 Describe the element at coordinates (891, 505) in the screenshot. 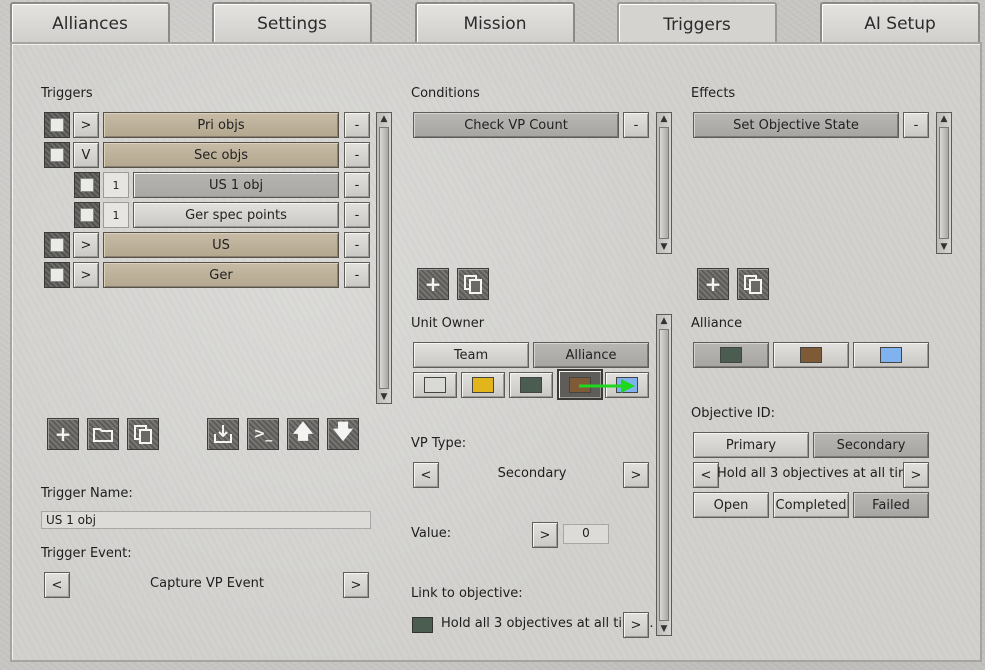

I see `state-failed-button: Failed` at that location.